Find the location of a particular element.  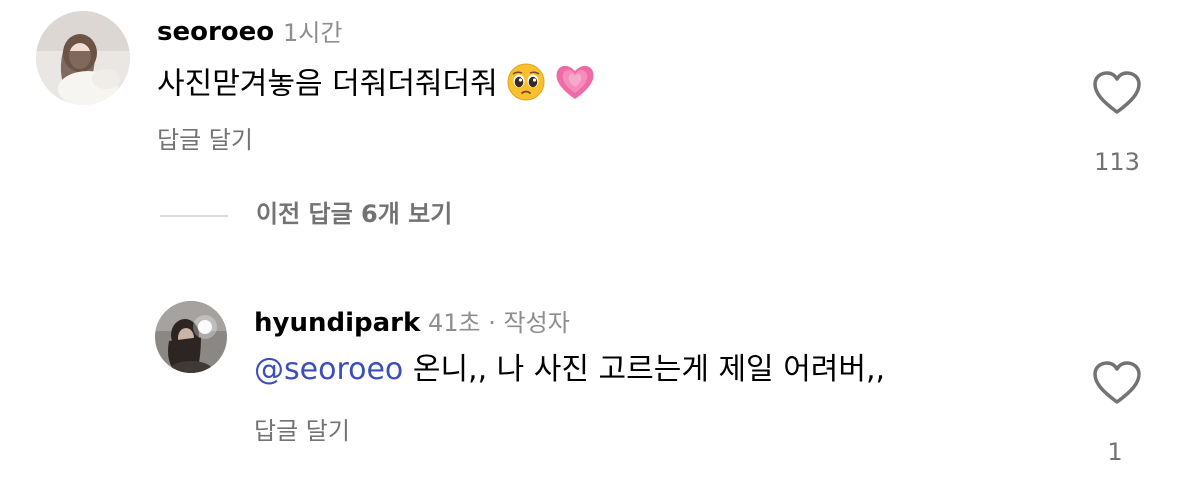

comment-text: 사진맏겨놓음 더줘더줘더줘 is located at coordinates (327, 84).